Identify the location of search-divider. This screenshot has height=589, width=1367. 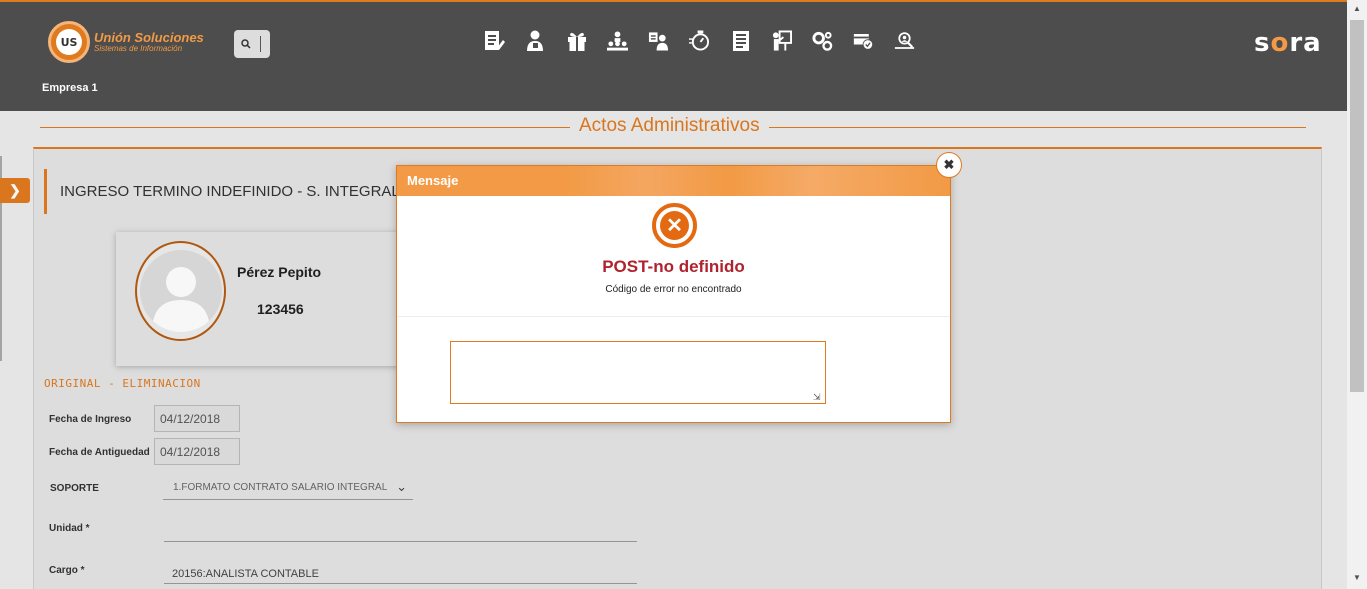
(260, 44).